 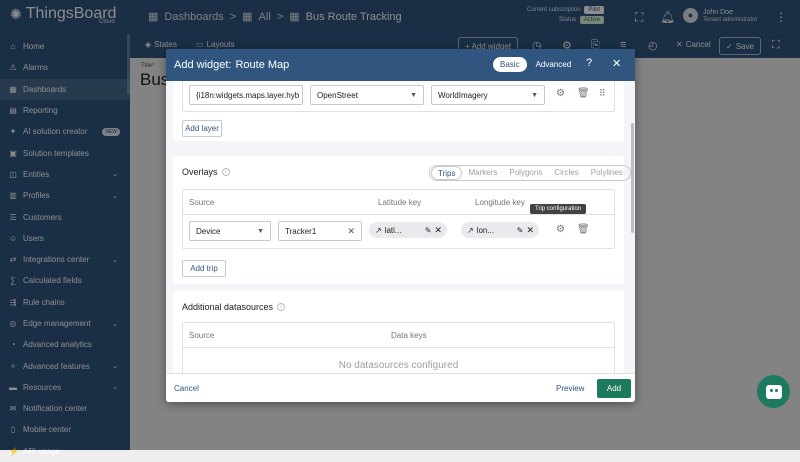 I want to click on settings-icon: ⚙, so click(x=560, y=93).